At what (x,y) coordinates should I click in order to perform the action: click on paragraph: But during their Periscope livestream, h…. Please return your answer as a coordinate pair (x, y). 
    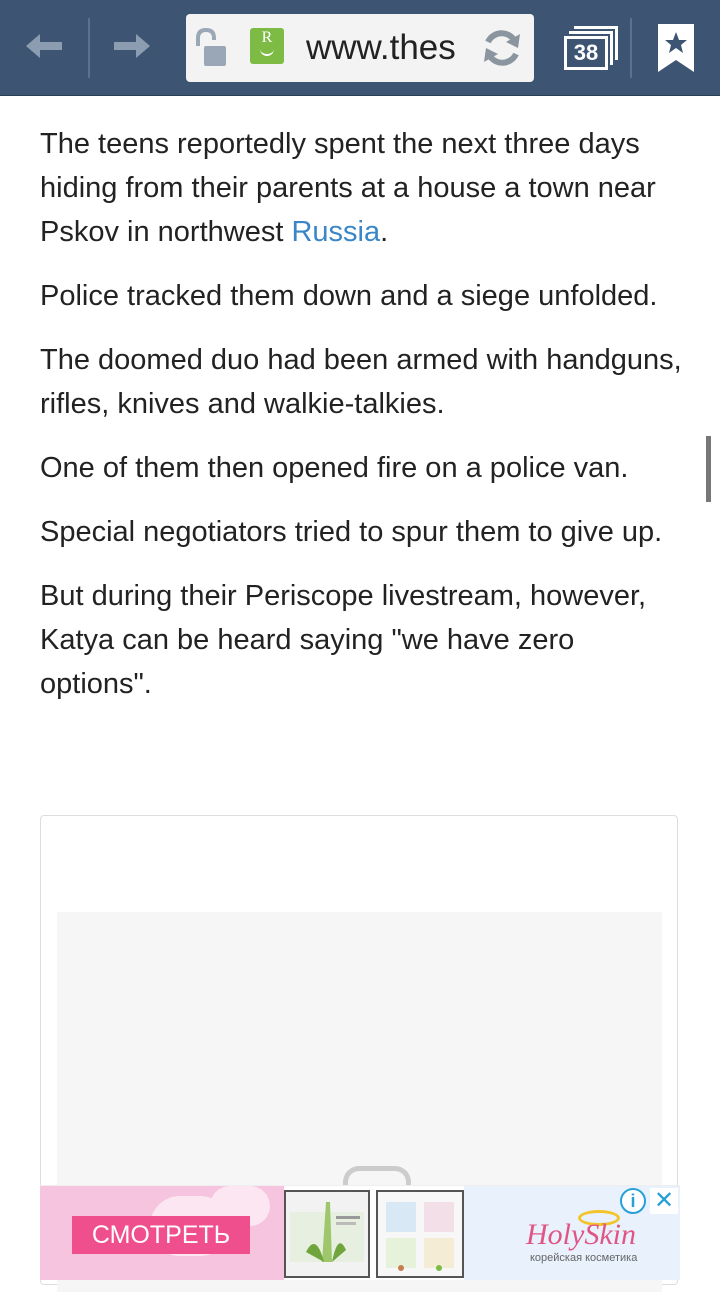
    Looking at the image, I should click on (343, 640).